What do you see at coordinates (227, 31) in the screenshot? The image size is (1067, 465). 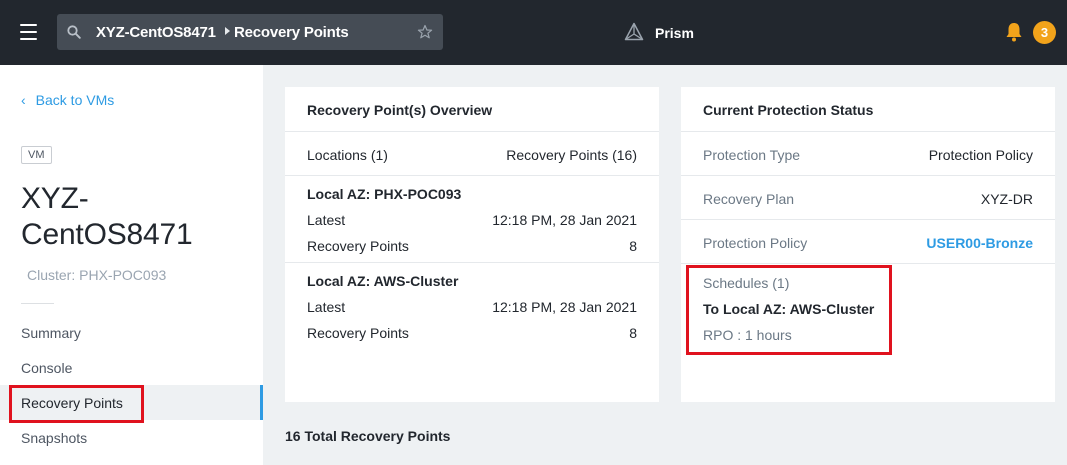 I see `chevron-right-icon` at bounding box center [227, 31].